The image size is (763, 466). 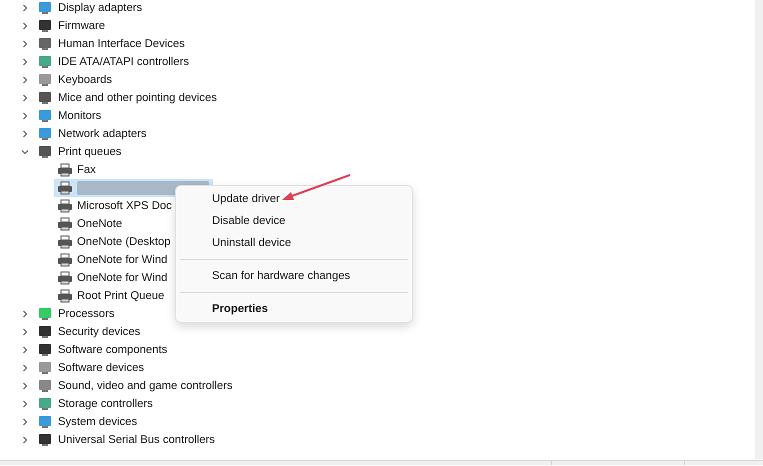 I want to click on menu-item: Uninstall device, so click(x=294, y=243).